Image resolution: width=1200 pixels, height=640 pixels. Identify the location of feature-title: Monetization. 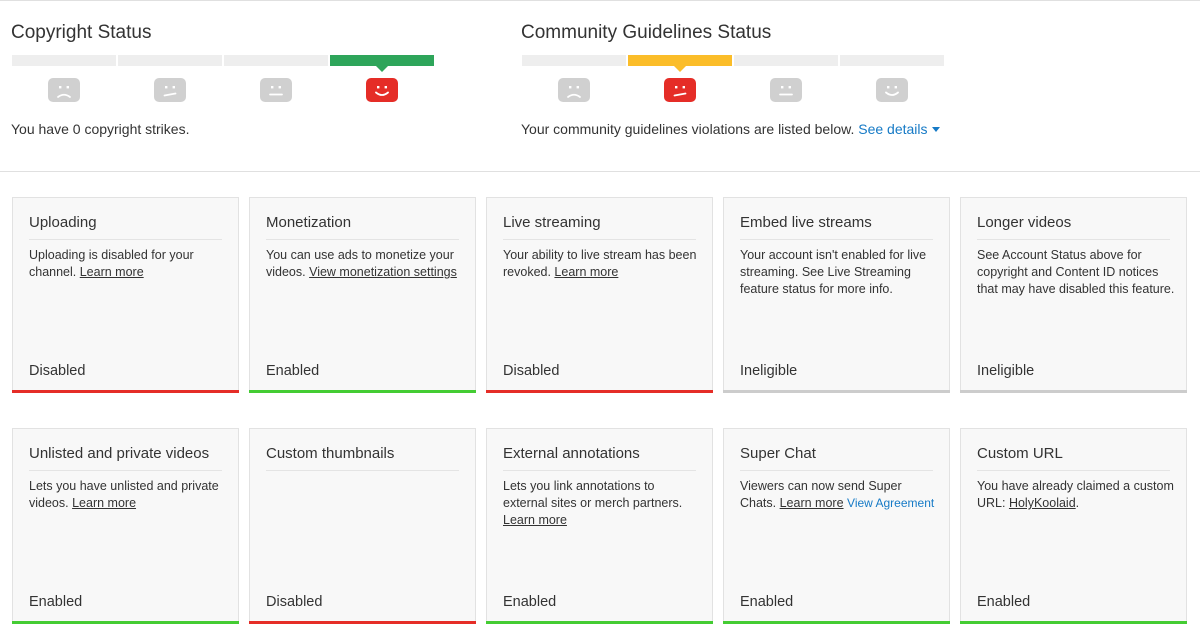
(362, 227).